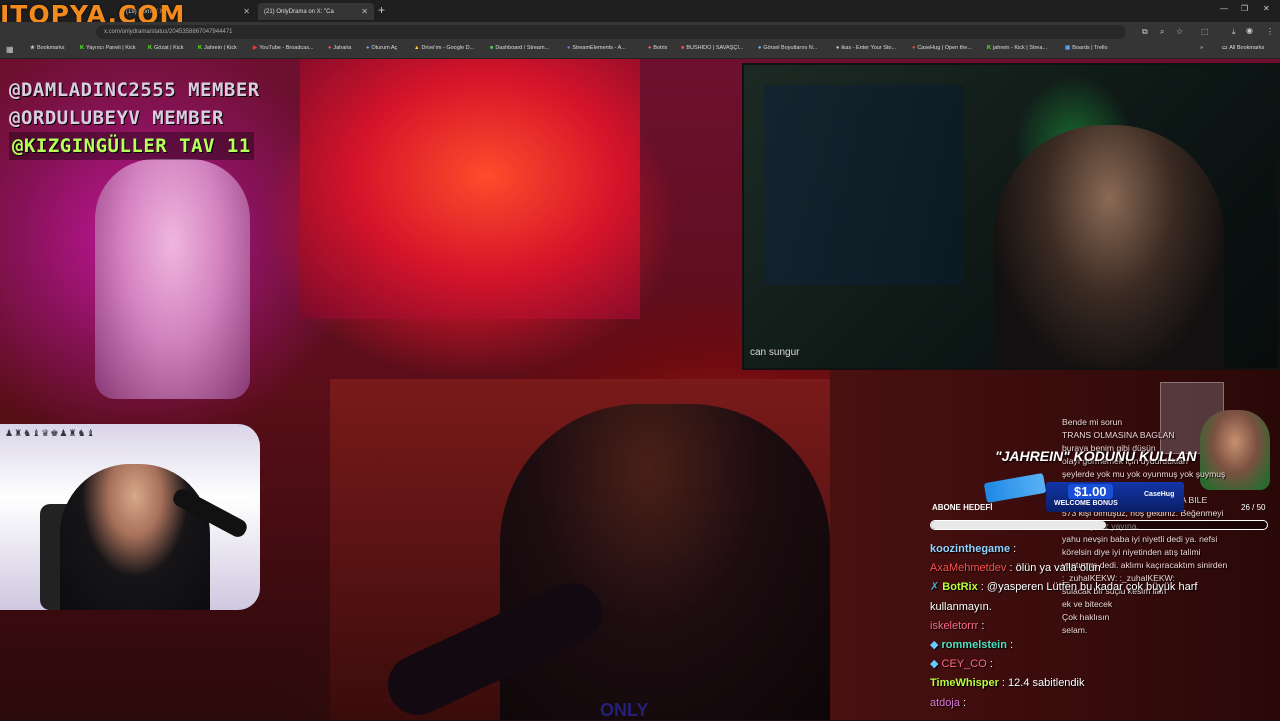 This screenshot has height=721, width=1280. Describe the element at coordinates (1253, 507) in the screenshot. I see `sub-goal-count: 26 / 50` at that location.